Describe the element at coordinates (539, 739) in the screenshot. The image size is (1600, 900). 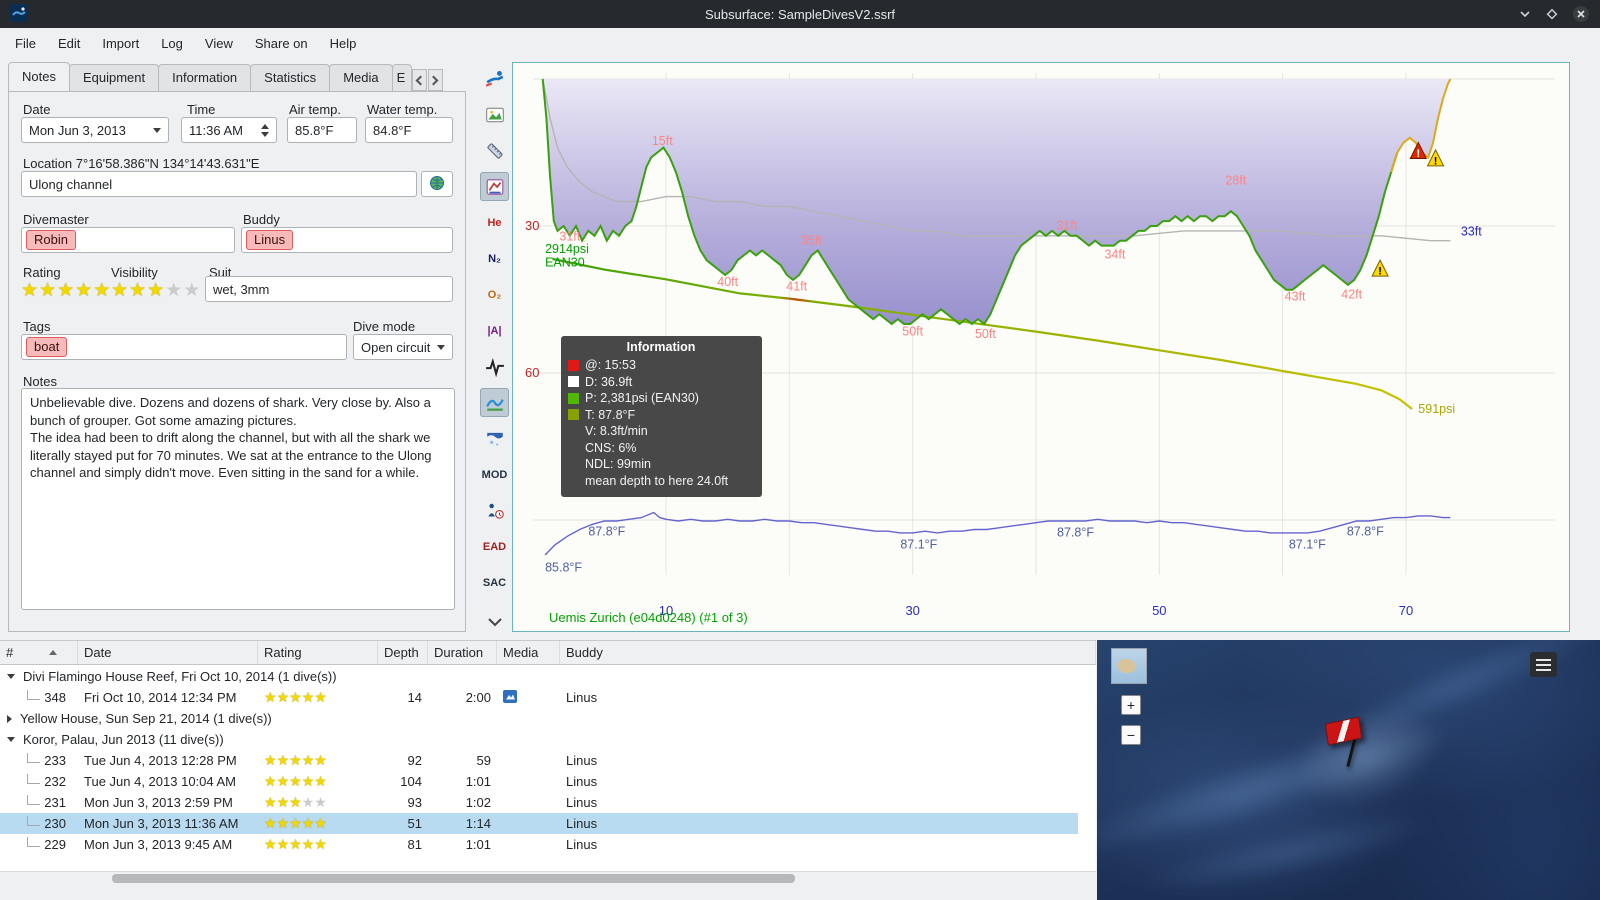
I see `trip-row: Koror, Palau, Jun 2013 (11 dive(s))` at that location.